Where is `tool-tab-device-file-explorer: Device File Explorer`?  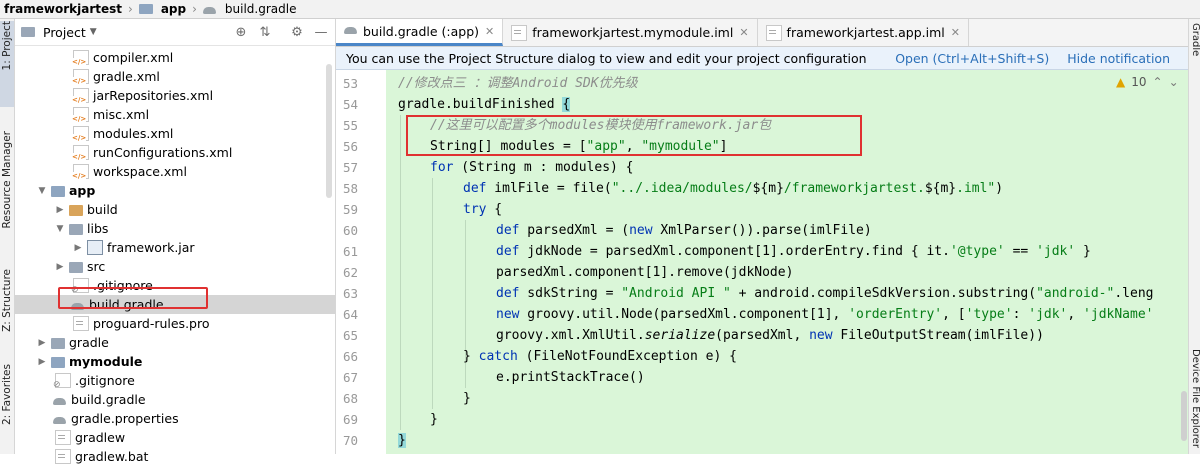 tool-tab-device-file-explorer: Device File Explorer is located at coordinates (1194, 398).